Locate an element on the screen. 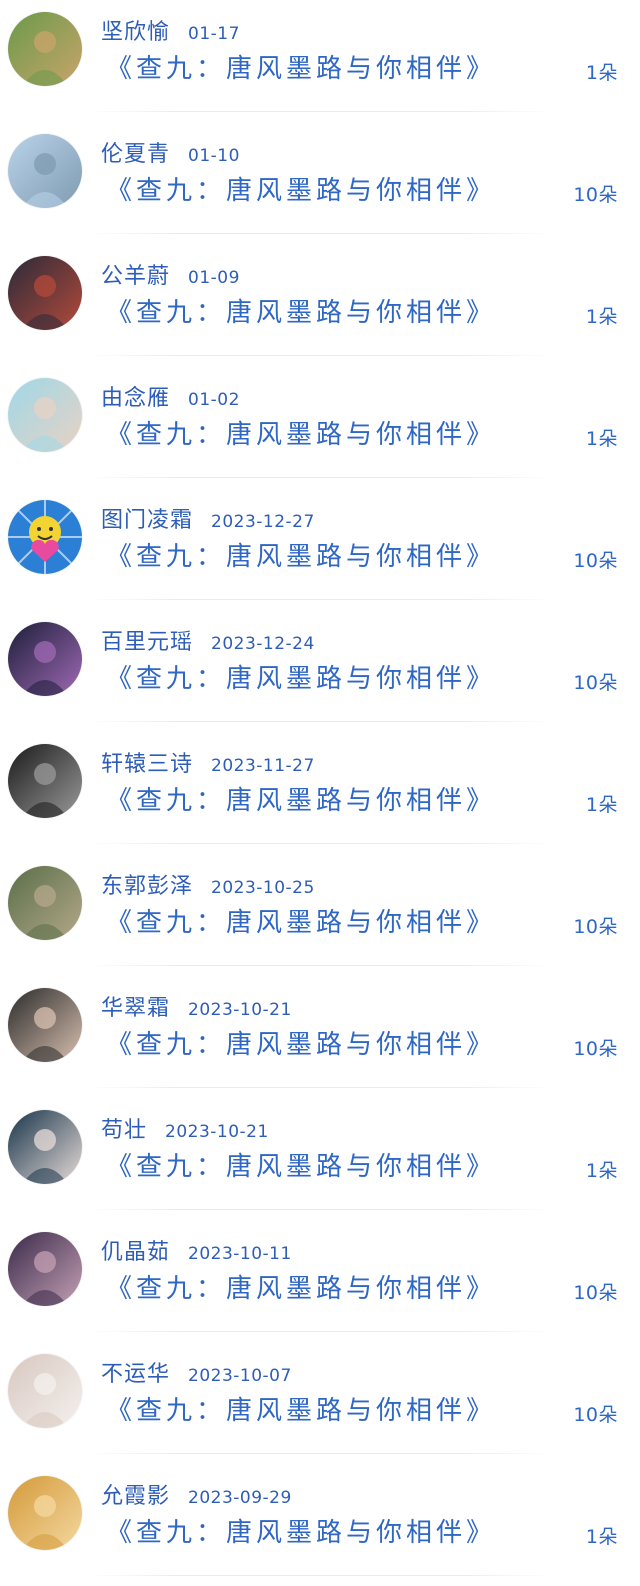  username-text: 苟壮 is located at coordinates (124, 1130).